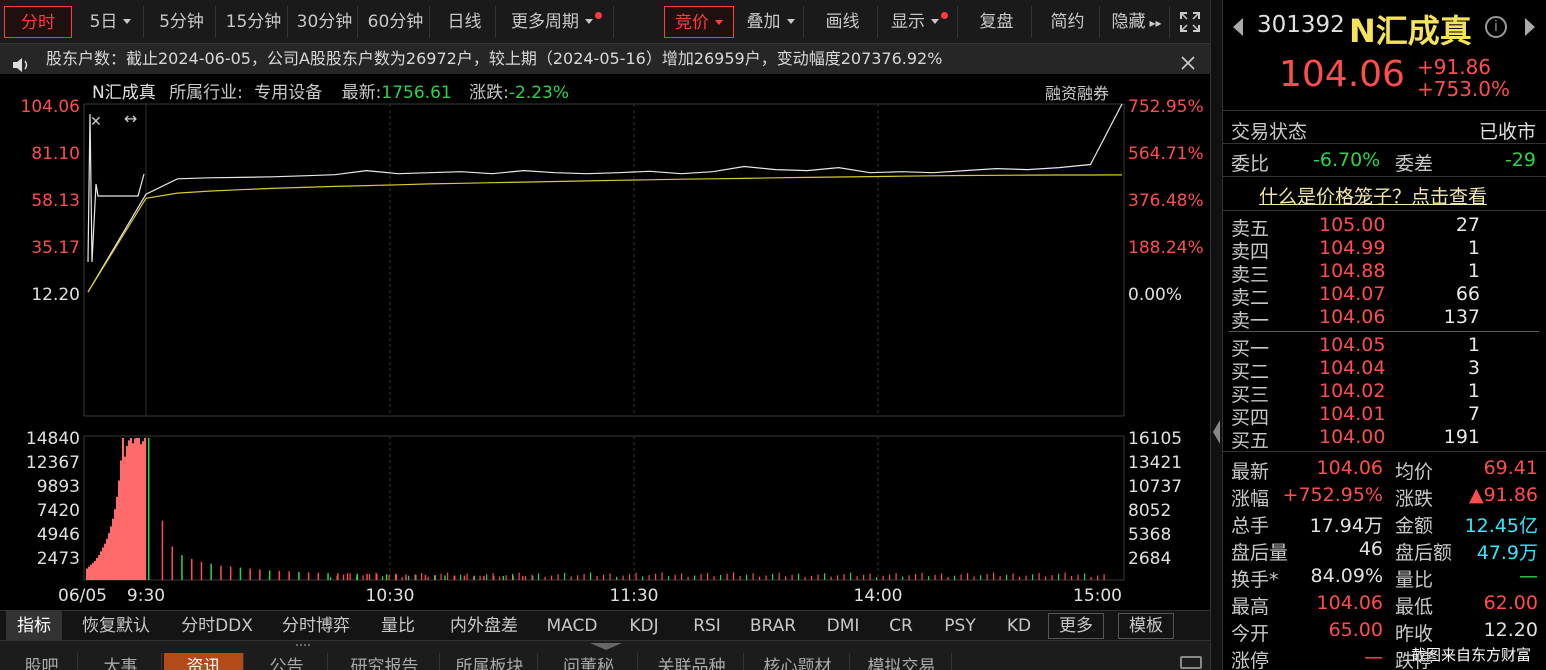 The width and height of the screenshot is (1546, 670). Describe the element at coordinates (1352, 414) in the screenshot. I see `bids-level-price: 104.01` at that location.